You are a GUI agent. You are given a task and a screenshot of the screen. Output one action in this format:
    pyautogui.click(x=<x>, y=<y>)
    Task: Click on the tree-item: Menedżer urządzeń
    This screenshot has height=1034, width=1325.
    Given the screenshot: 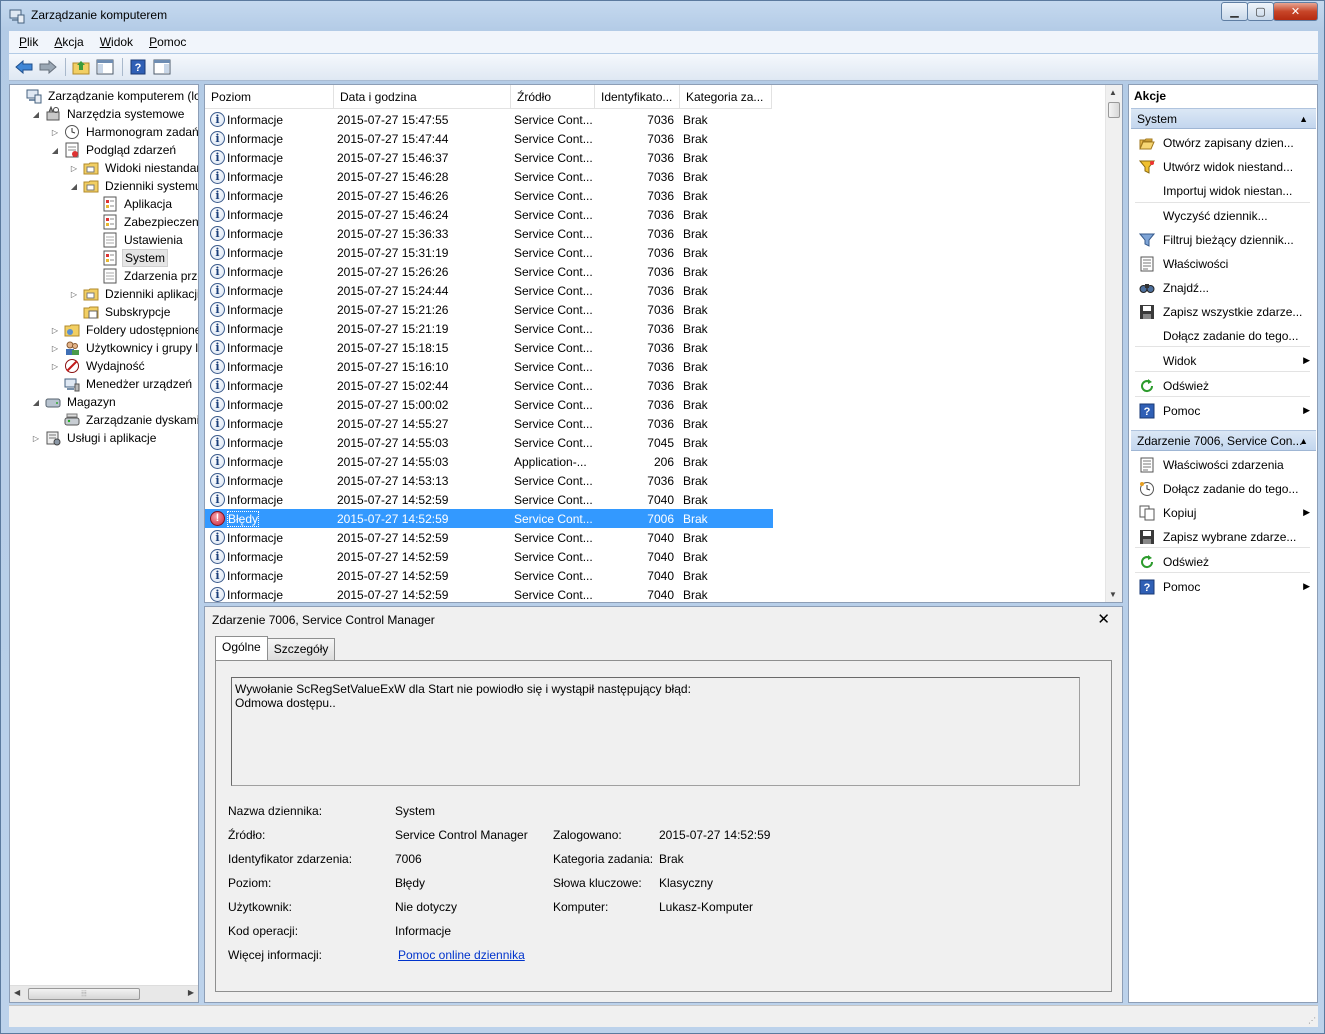 What is the action you would take?
    pyautogui.click(x=122, y=384)
    